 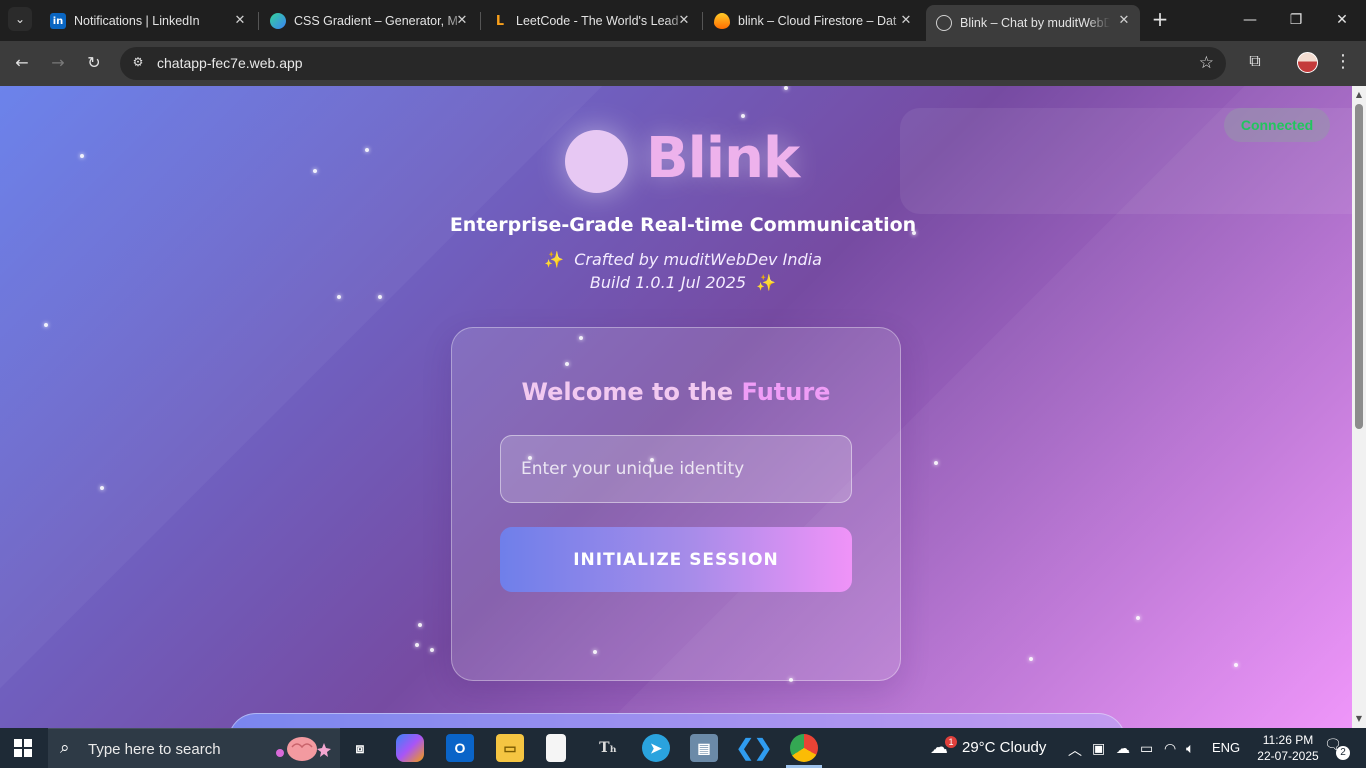 I want to click on page-scrollbar: ▲ ▼, so click(x=1359, y=407).